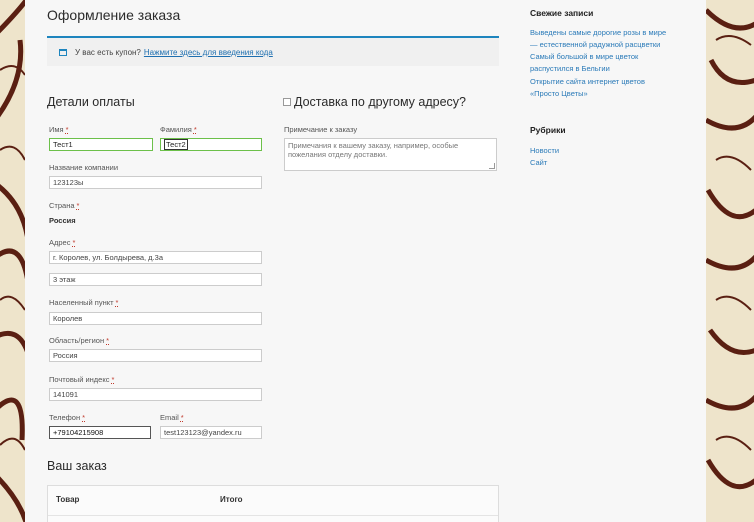  What do you see at coordinates (562, 13) in the screenshot?
I see `recent-posts-title: Свежие записи` at bounding box center [562, 13].